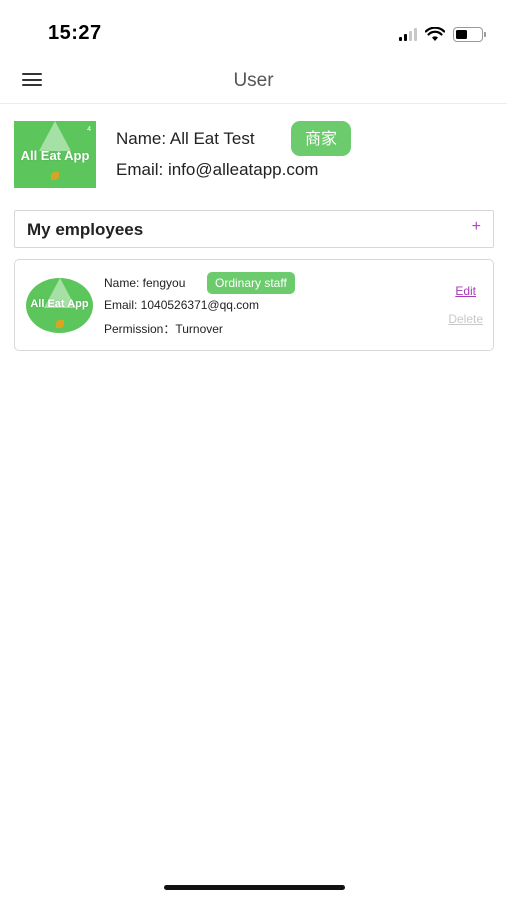  I want to click on nav-bar: User, so click(253, 81).